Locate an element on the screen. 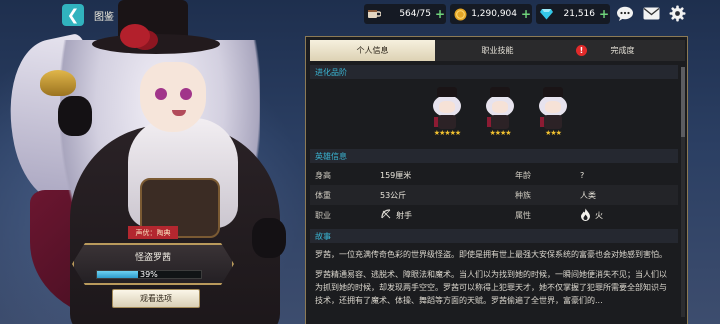 This screenshot has height=324, width=720. scrollbar-thumb is located at coordinates (683, 102).